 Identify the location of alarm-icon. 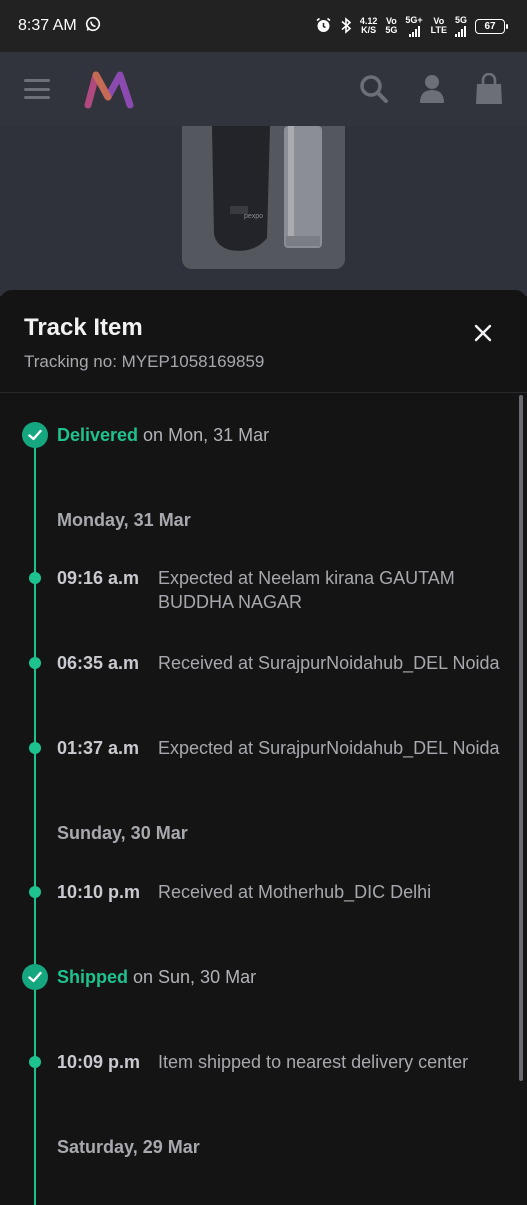
(323, 26).